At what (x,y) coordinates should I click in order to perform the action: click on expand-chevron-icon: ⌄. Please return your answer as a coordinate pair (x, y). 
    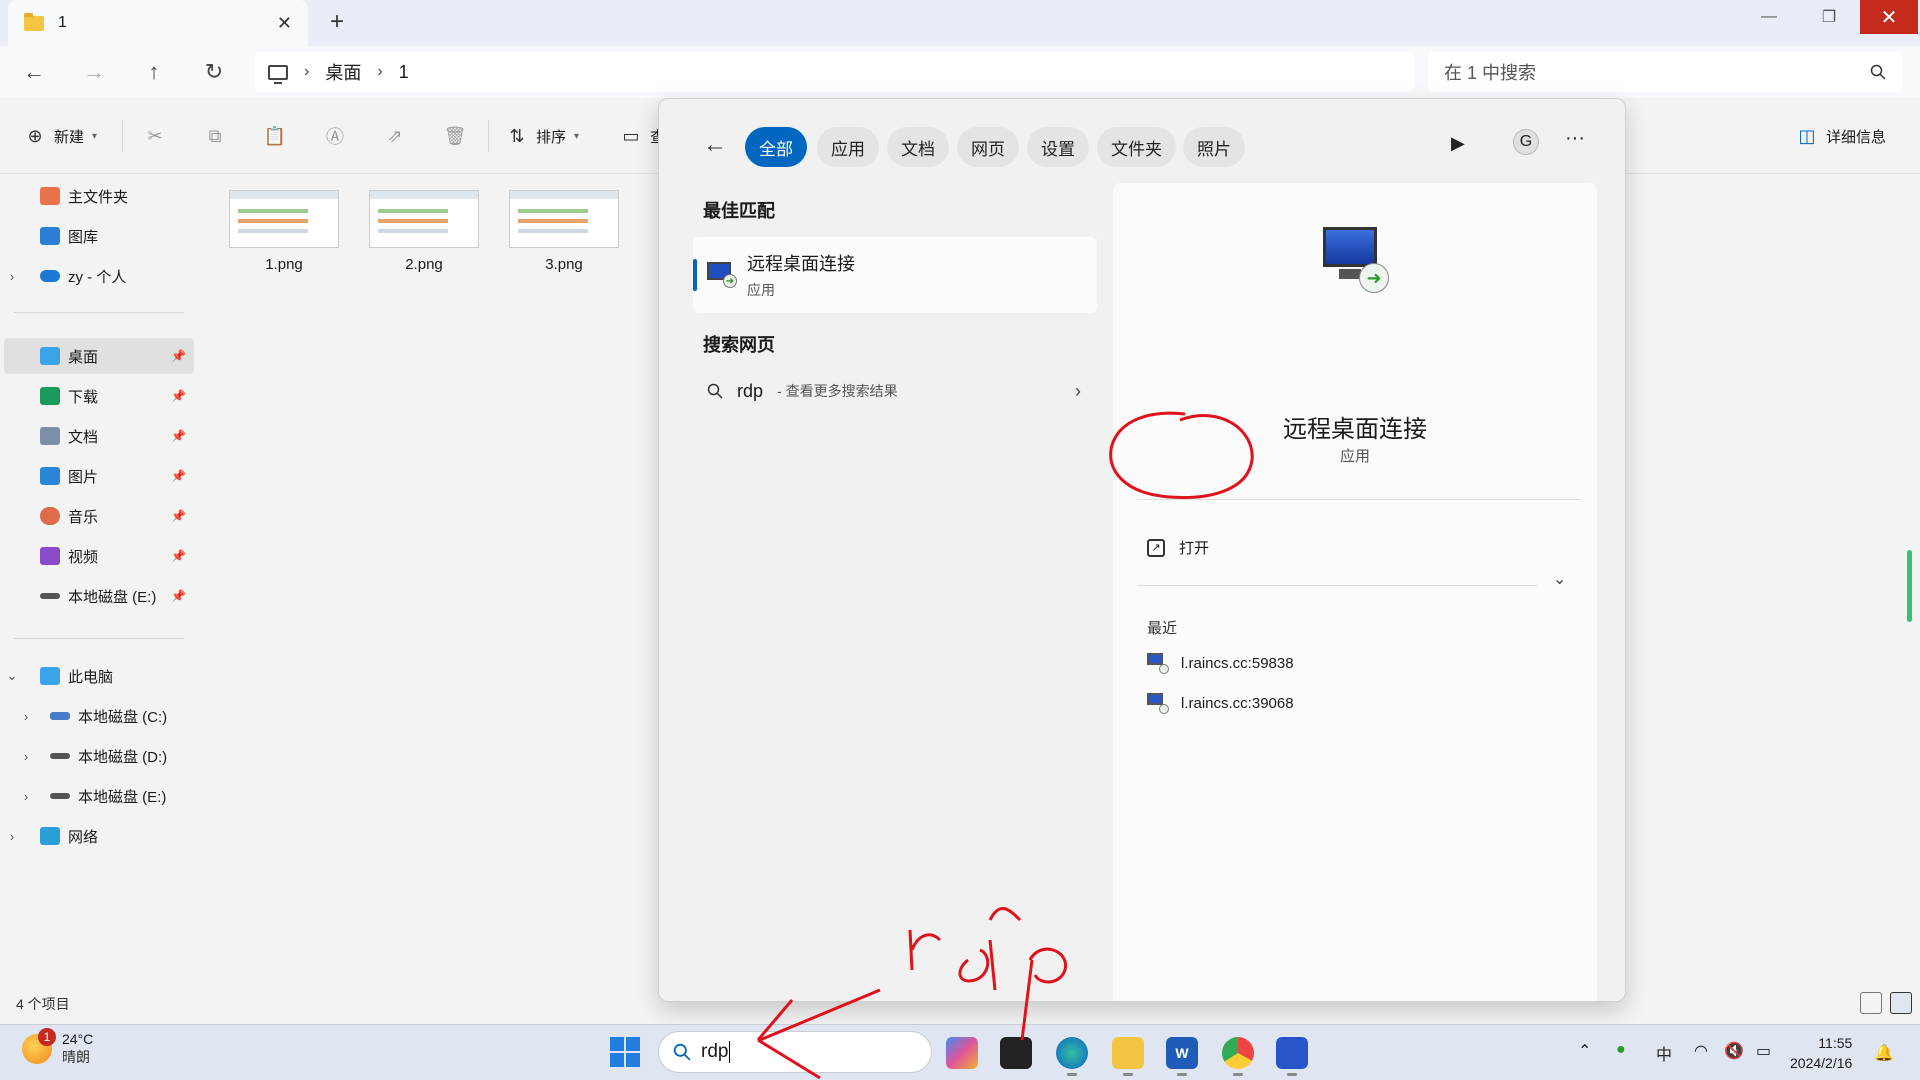
    Looking at the image, I should click on (1559, 579).